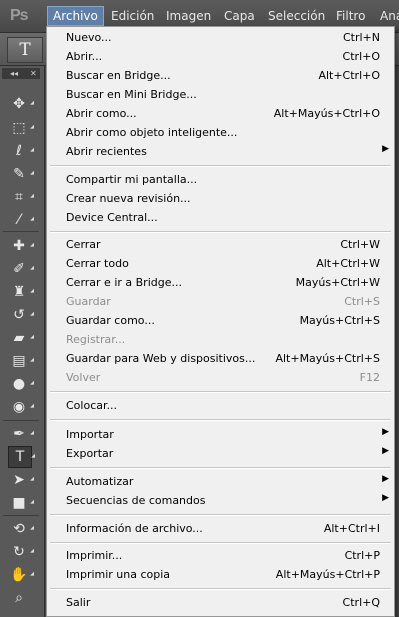  What do you see at coordinates (188, 16) in the screenshot?
I see `menu-imagen: Imagen` at bounding box center [188, 16].